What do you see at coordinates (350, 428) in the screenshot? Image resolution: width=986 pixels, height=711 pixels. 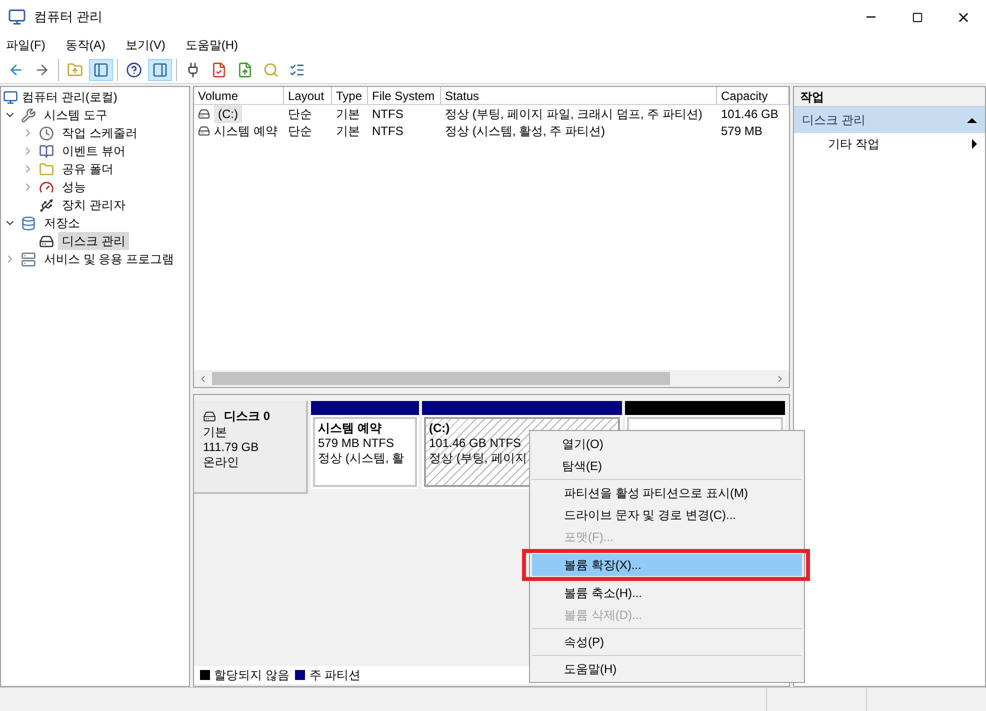 I see `partition-name: 시스템 예약` at bounding box center [350, 428].